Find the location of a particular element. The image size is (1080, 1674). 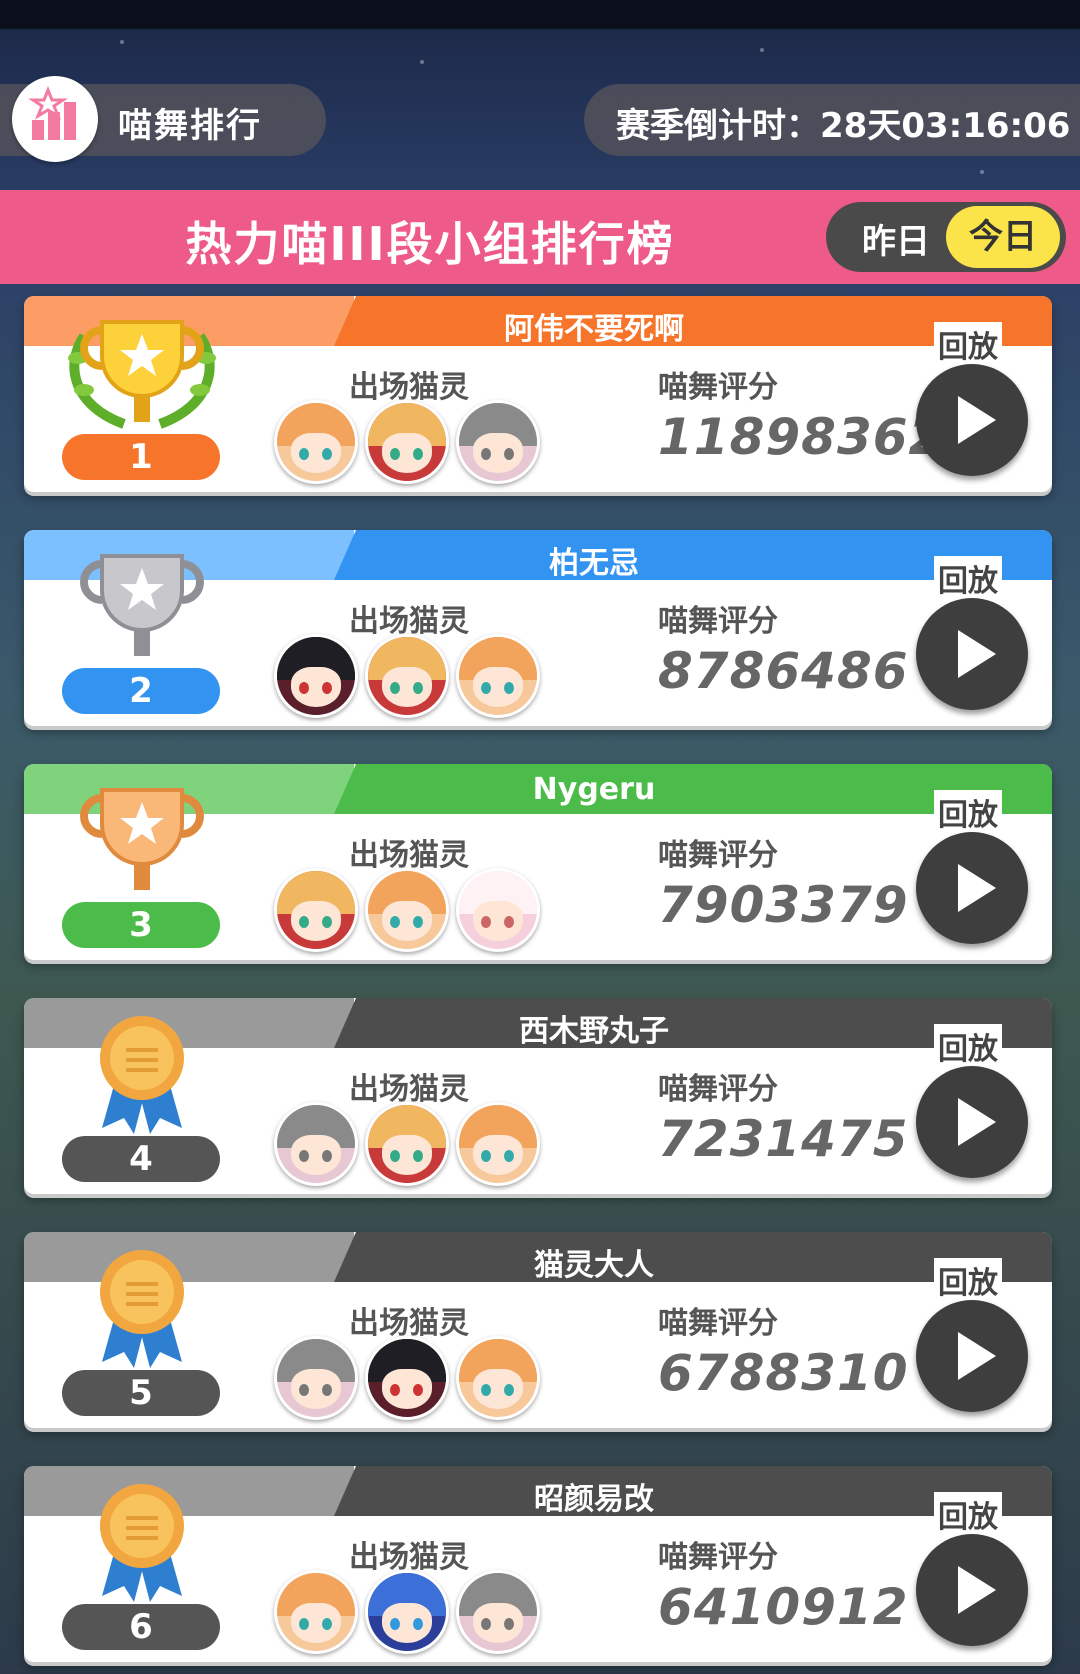

player-name: 阿伟不要死啊 is located at coordinates (594, 329).